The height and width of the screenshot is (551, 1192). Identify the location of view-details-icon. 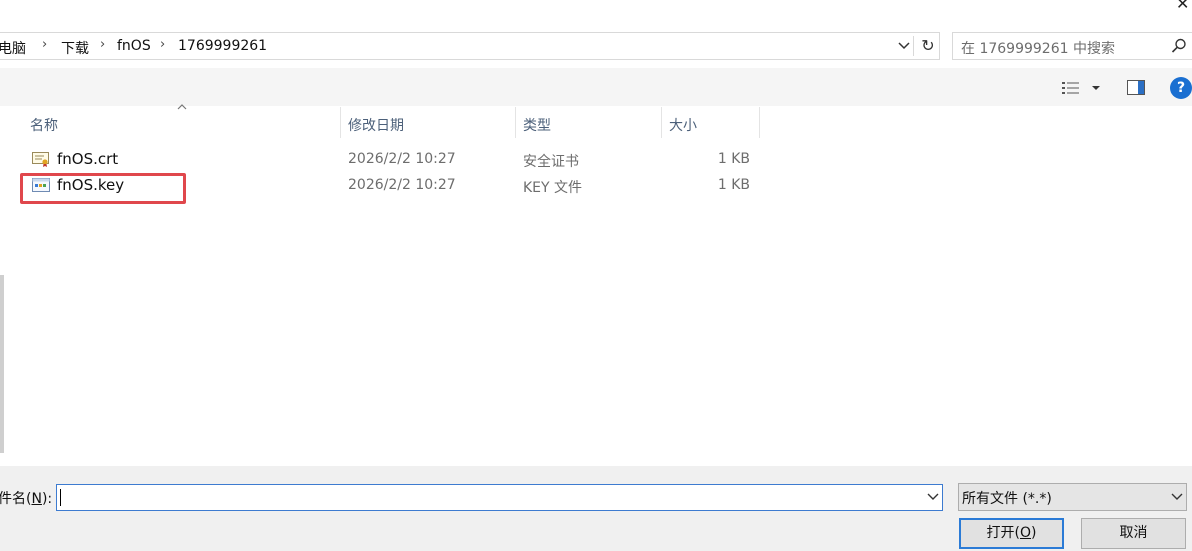
(1071, 88).